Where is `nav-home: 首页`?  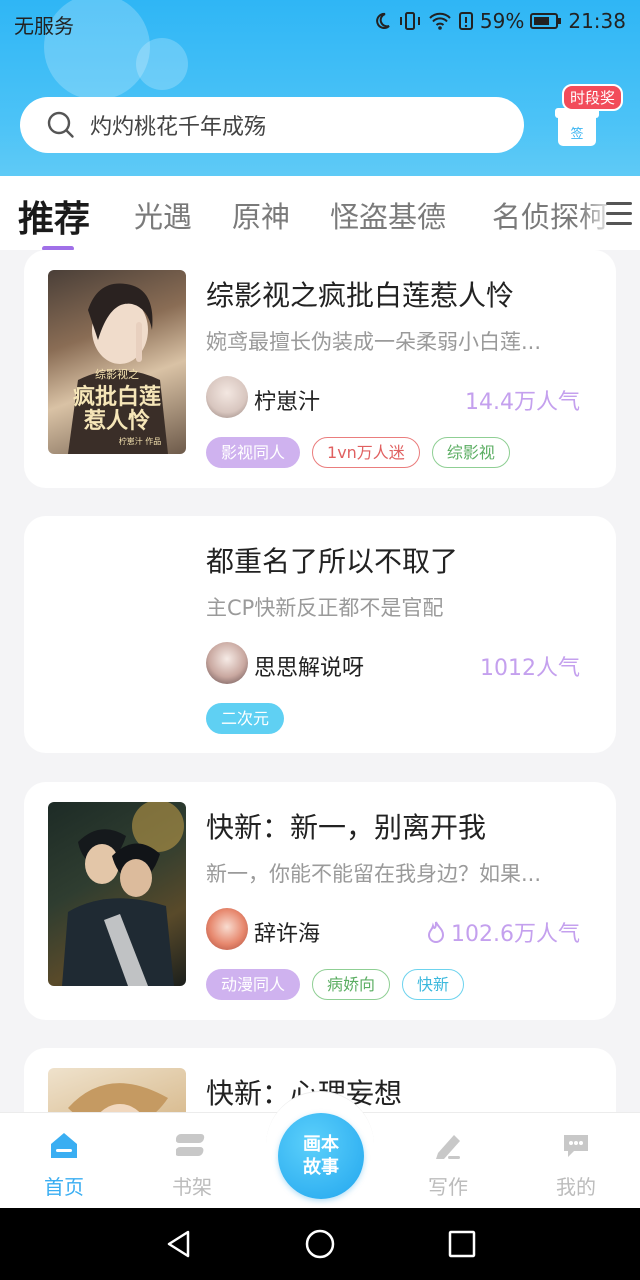 nav-home: 首页 is located at coordinates (64, 1161).